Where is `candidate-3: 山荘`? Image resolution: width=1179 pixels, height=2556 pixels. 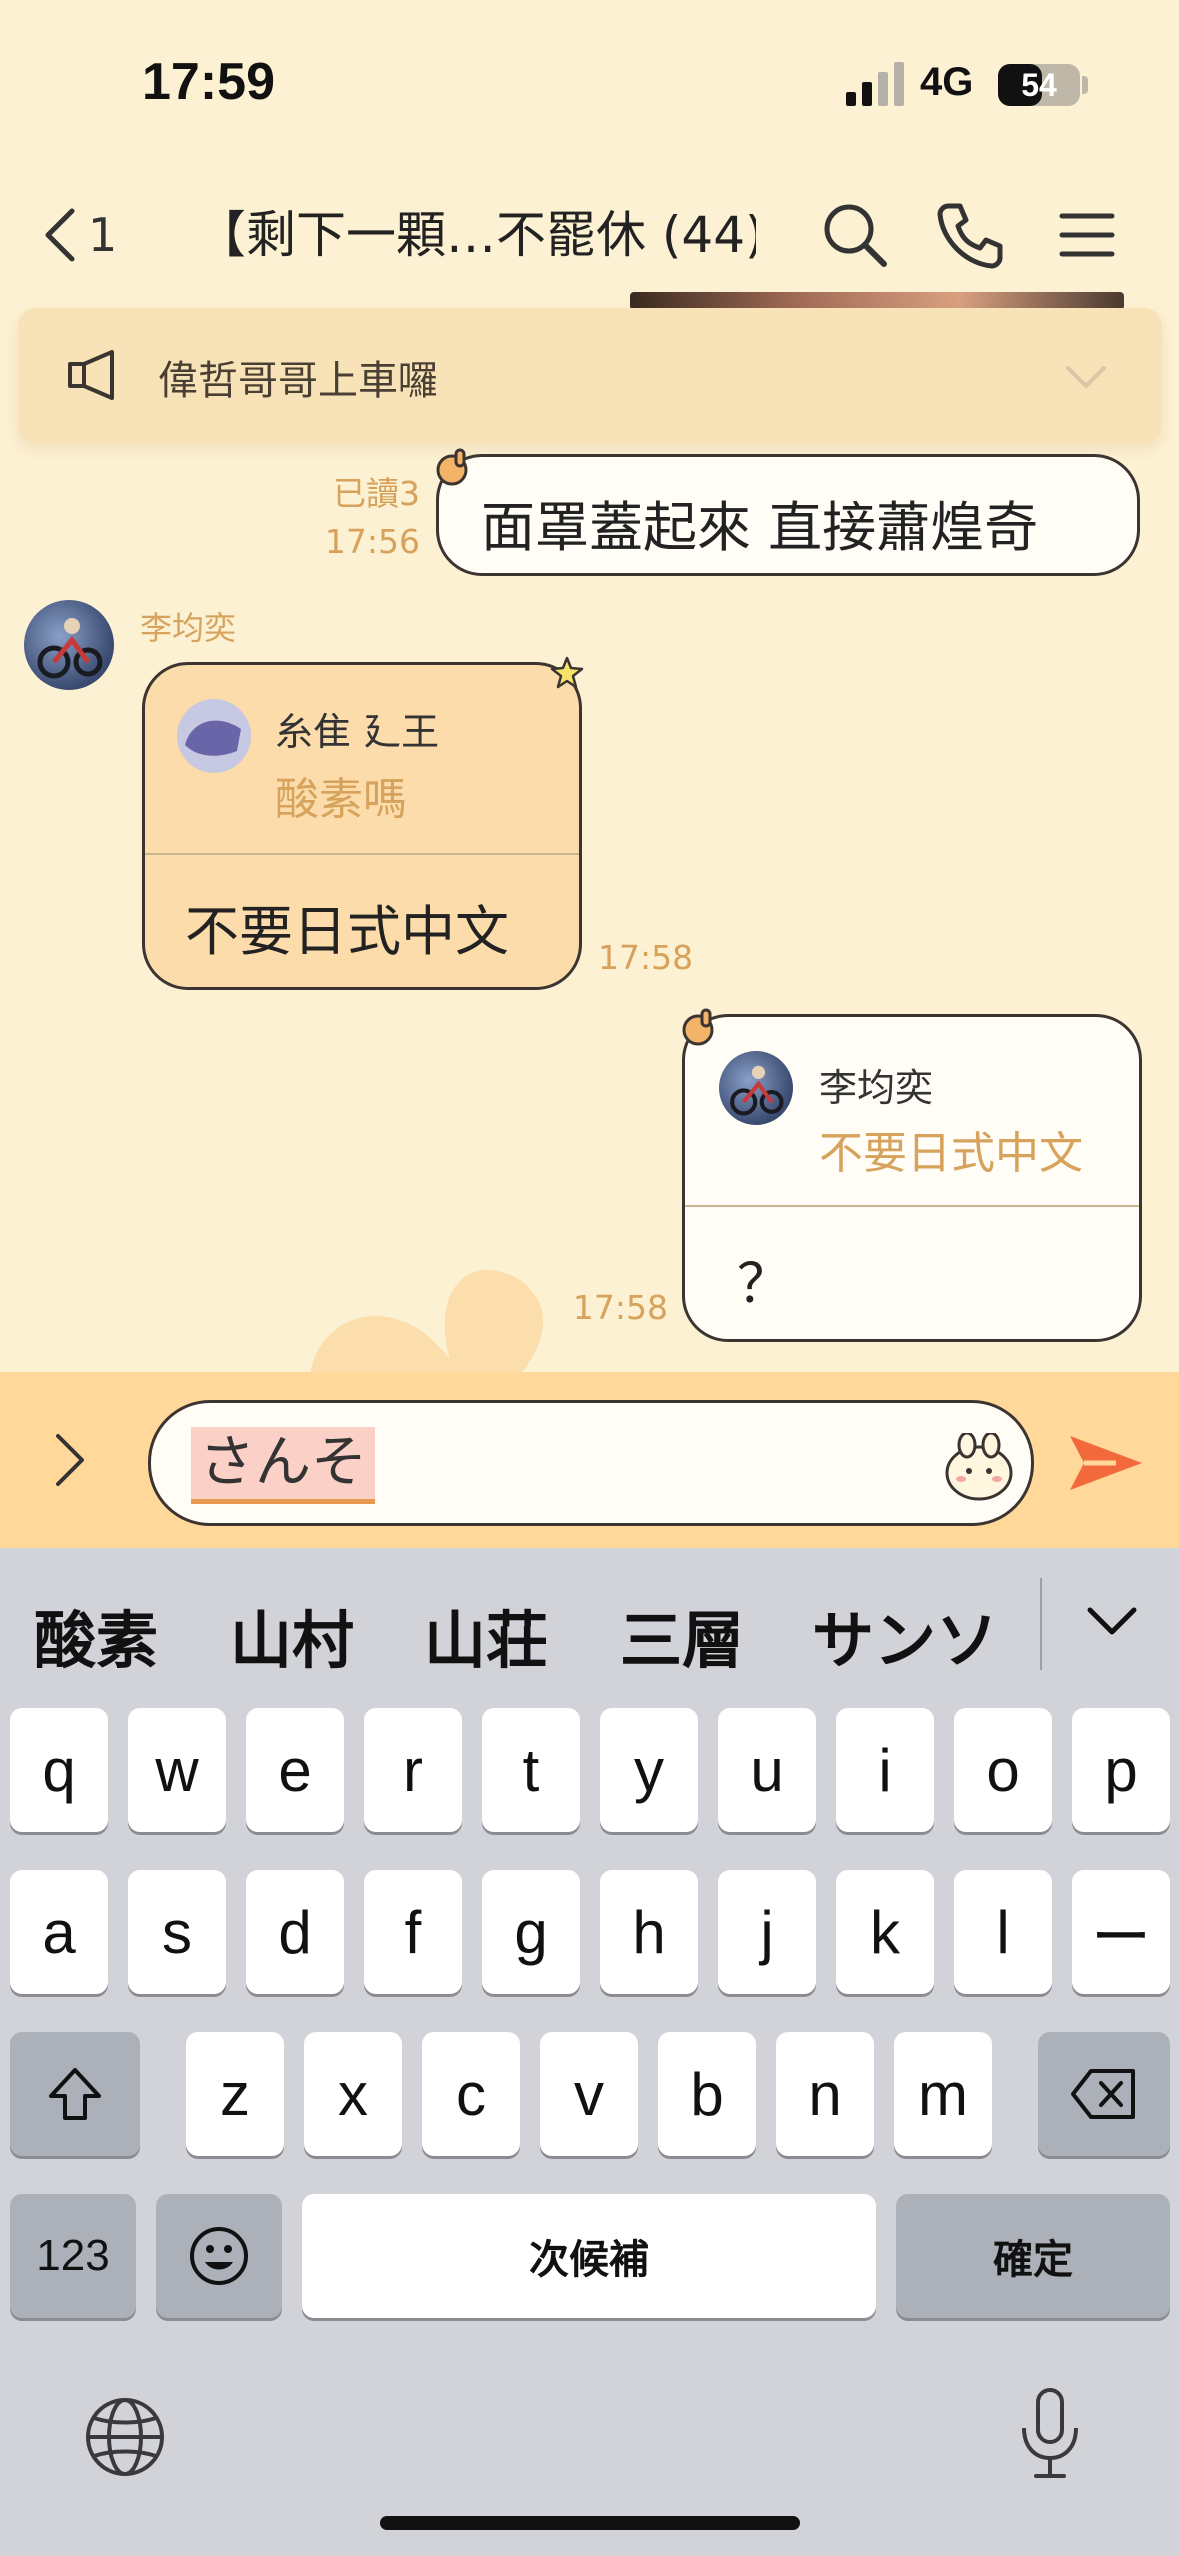 candidate-3: 山荘 is located at coordinates (486, 1635).